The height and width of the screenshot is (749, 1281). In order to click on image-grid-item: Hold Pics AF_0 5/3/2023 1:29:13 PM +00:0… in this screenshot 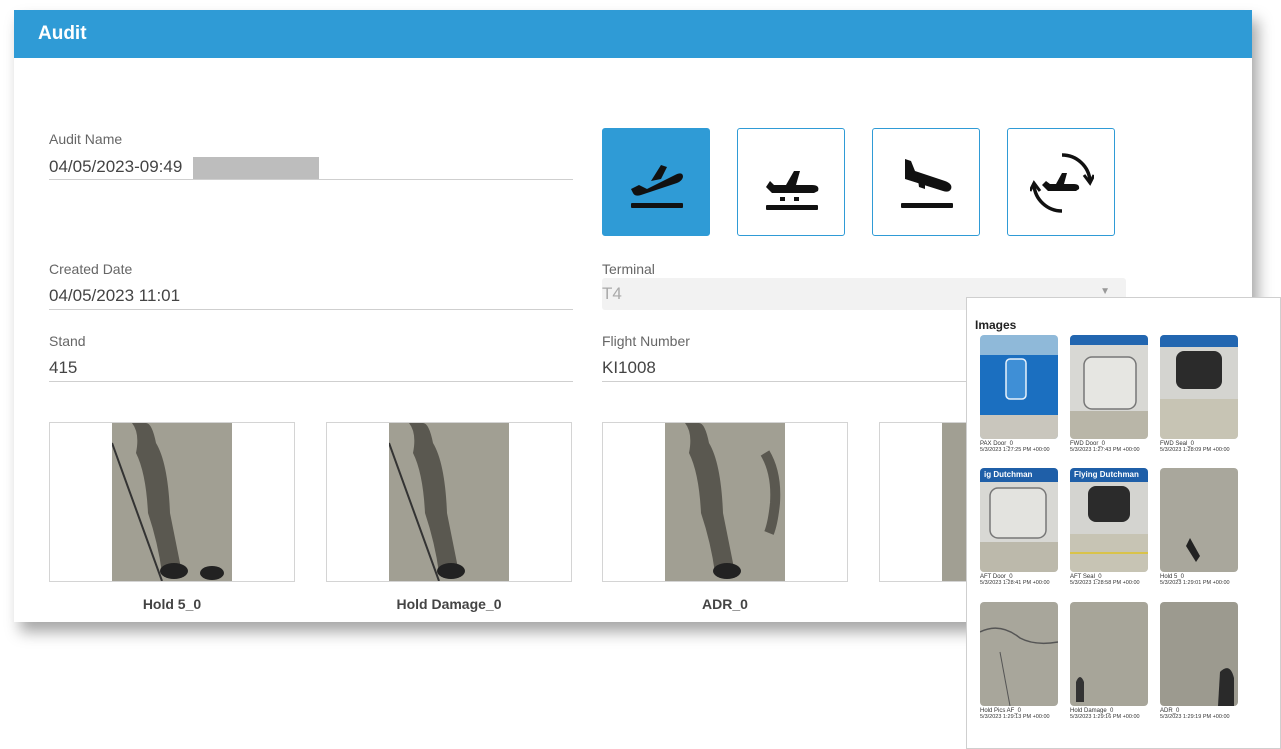, I will do `click(1020, 661)`.